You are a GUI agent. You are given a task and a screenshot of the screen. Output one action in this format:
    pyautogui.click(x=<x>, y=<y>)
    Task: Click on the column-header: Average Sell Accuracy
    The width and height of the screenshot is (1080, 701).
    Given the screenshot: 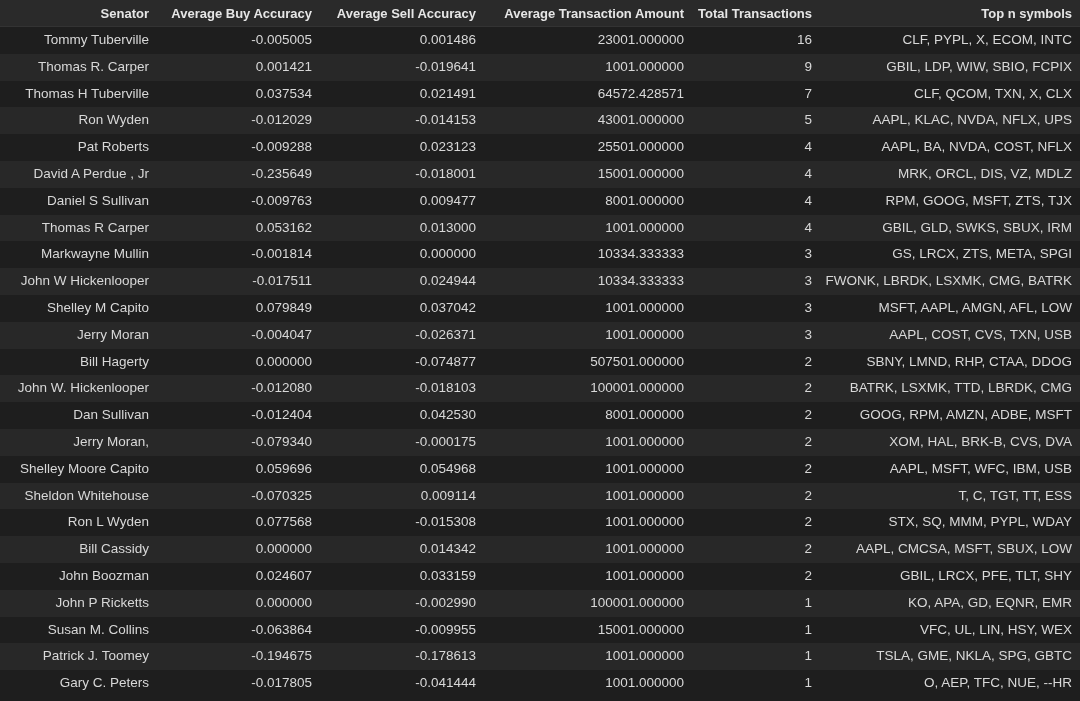 What is the action you would take?
    pyautogui.click(x=402, y=13)
    